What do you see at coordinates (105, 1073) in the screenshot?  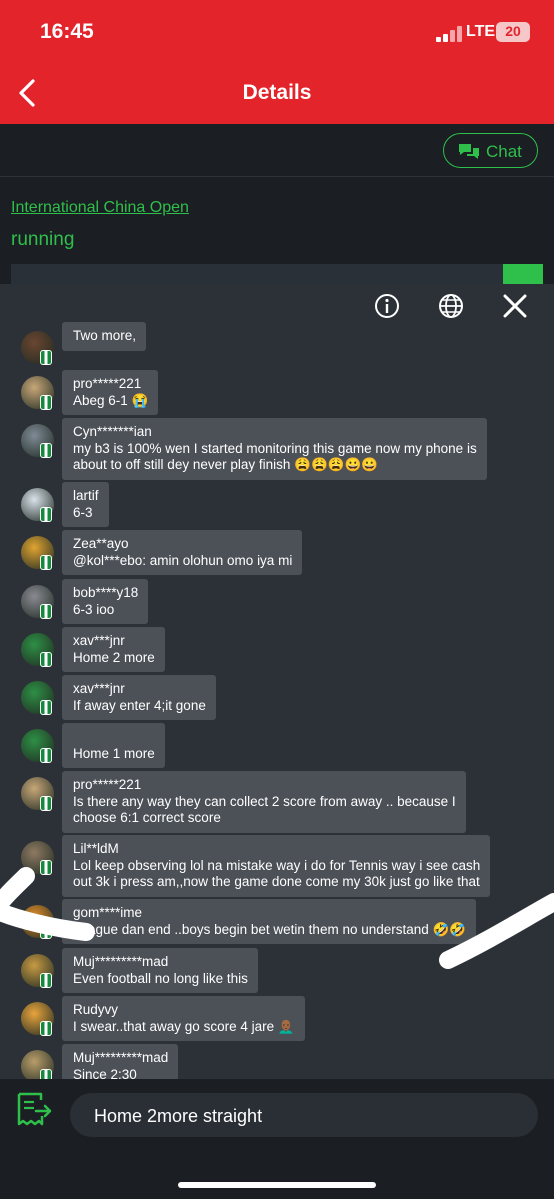 I see `message-text: Since 2:30` at bounding box center [105, 1073].